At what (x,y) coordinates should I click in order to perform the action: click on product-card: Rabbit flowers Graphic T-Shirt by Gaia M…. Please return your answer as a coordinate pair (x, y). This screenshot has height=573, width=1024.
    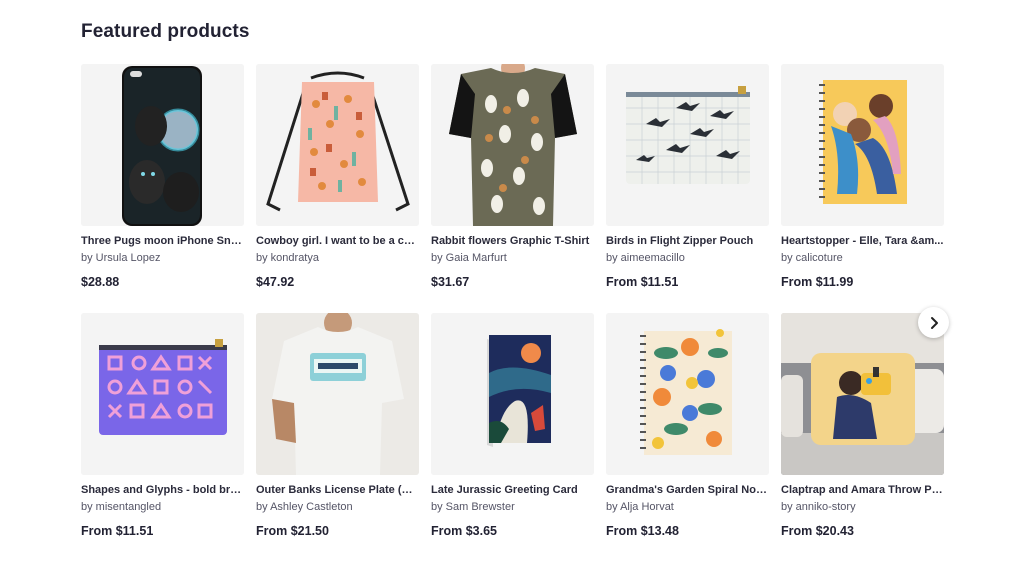
    Looking at the image, I should click on (512, 176).